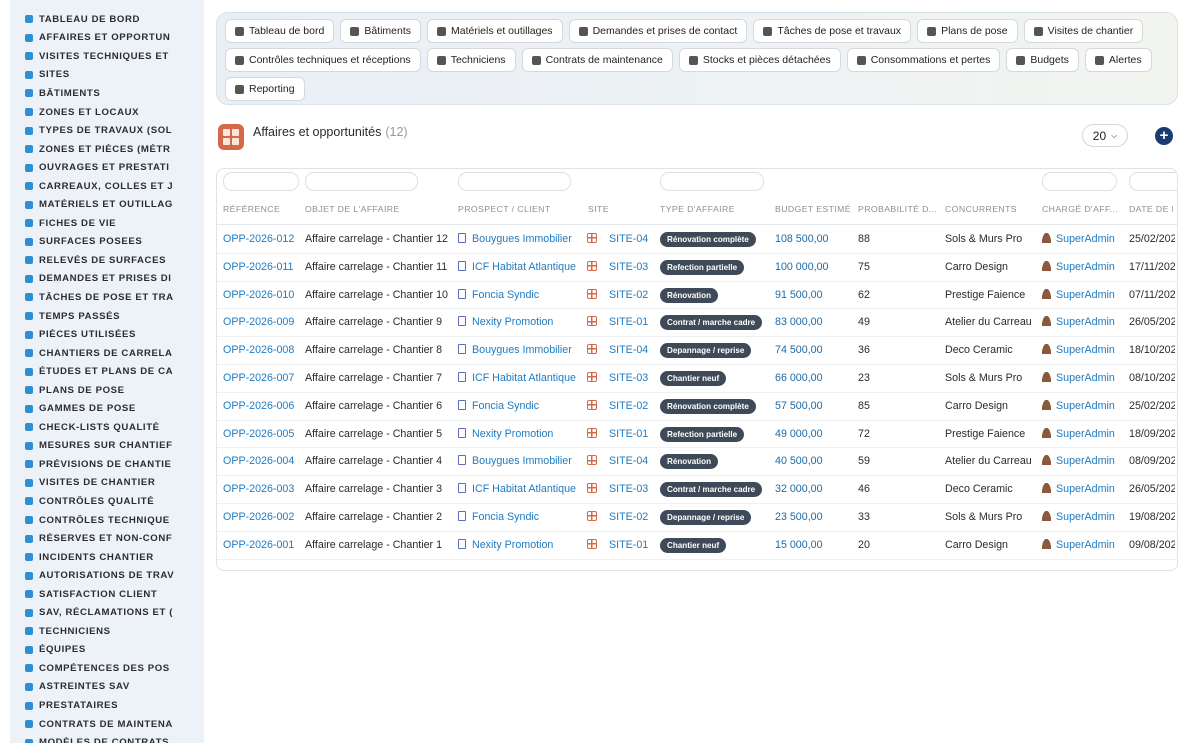 The height and width of the screenshot is (743, 1200). What do you see at coordinates (107, 223) in the screenshot?
I see `sidebar-item: FICHES DE VIE` at bounding box center [107, 223].